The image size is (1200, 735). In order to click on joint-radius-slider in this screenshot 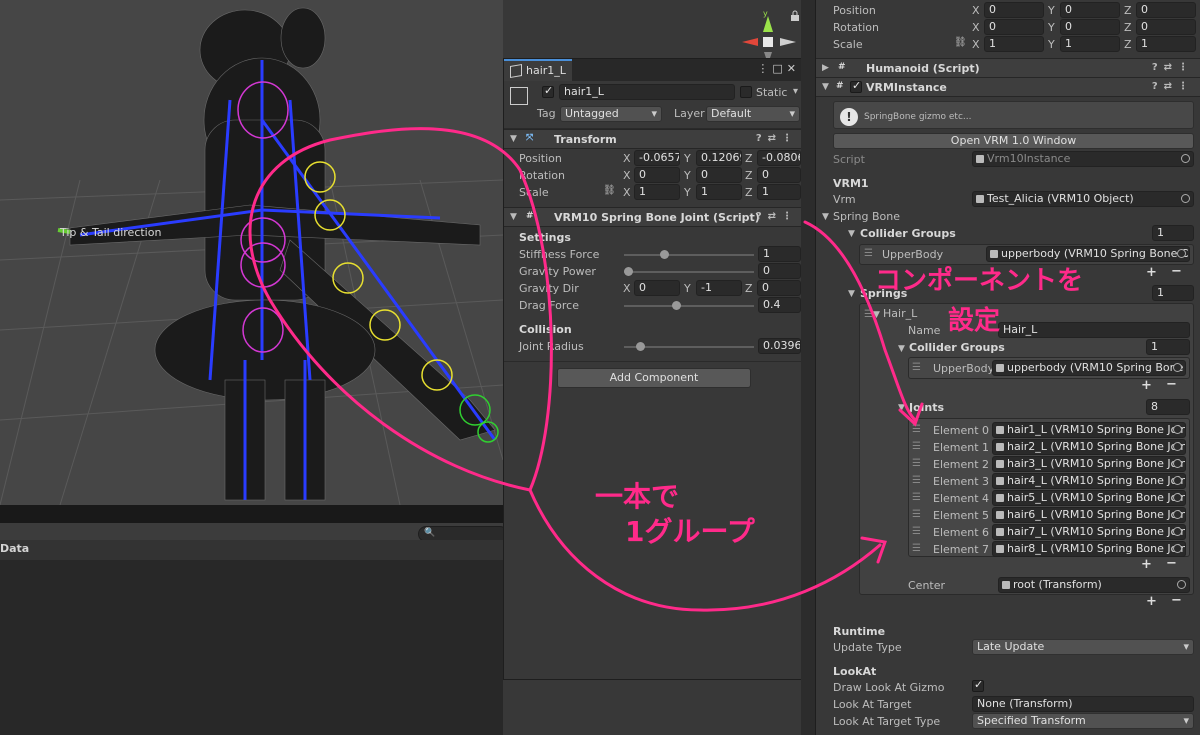, I will do `click(689, 346)`.